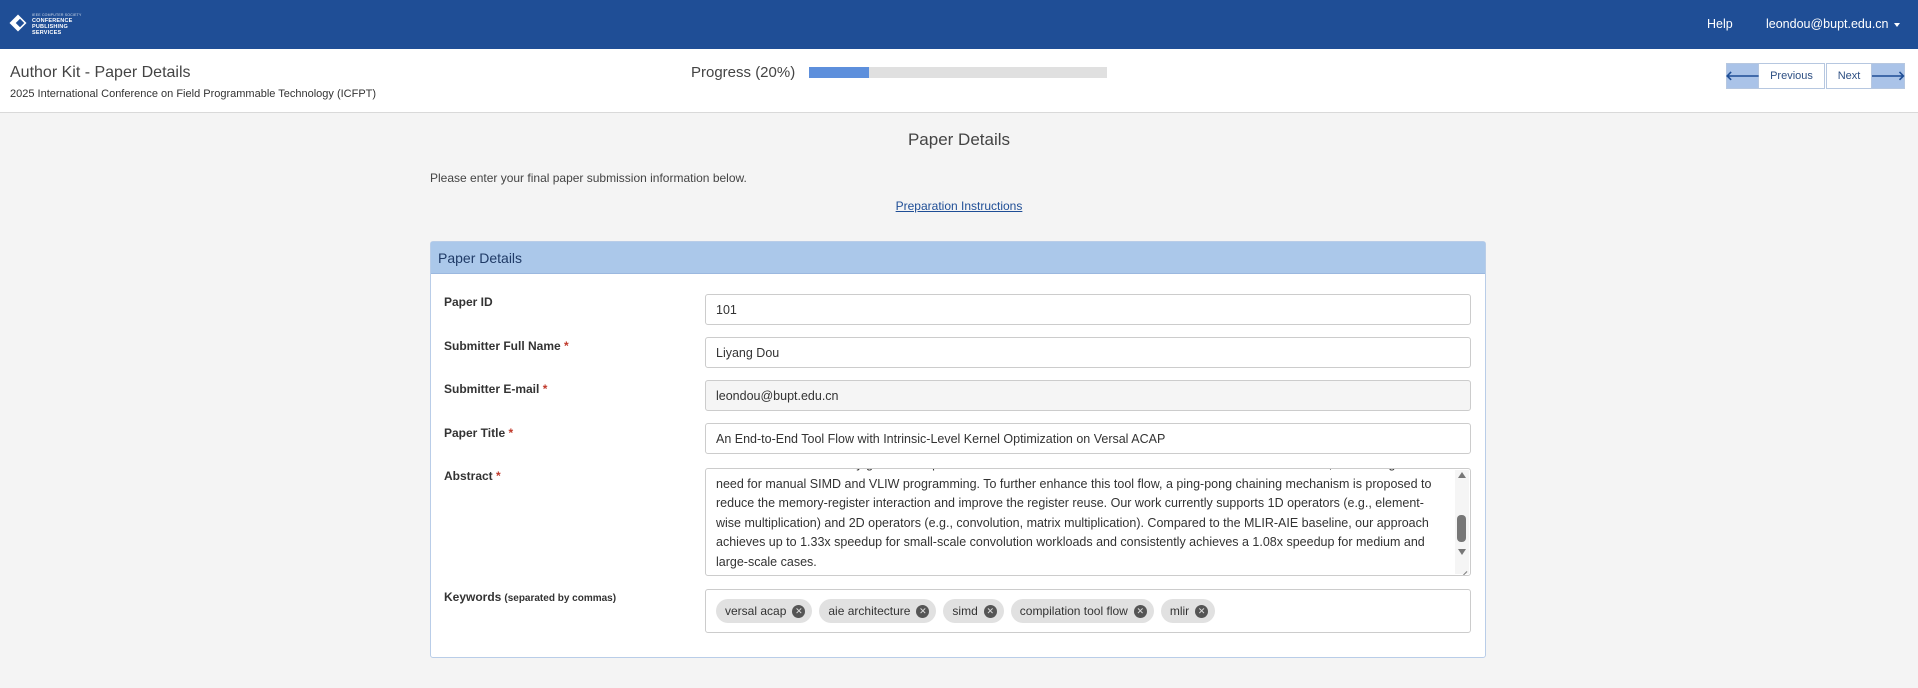 The image size is (1918, 688). I want to click on paper-id-label-text: Paper ID, so click(468, 302).